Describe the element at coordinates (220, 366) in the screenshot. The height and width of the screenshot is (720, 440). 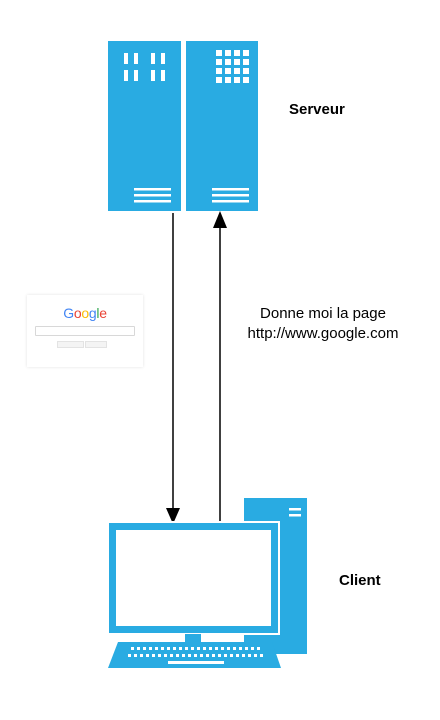
I see `request-arrow` at that location.